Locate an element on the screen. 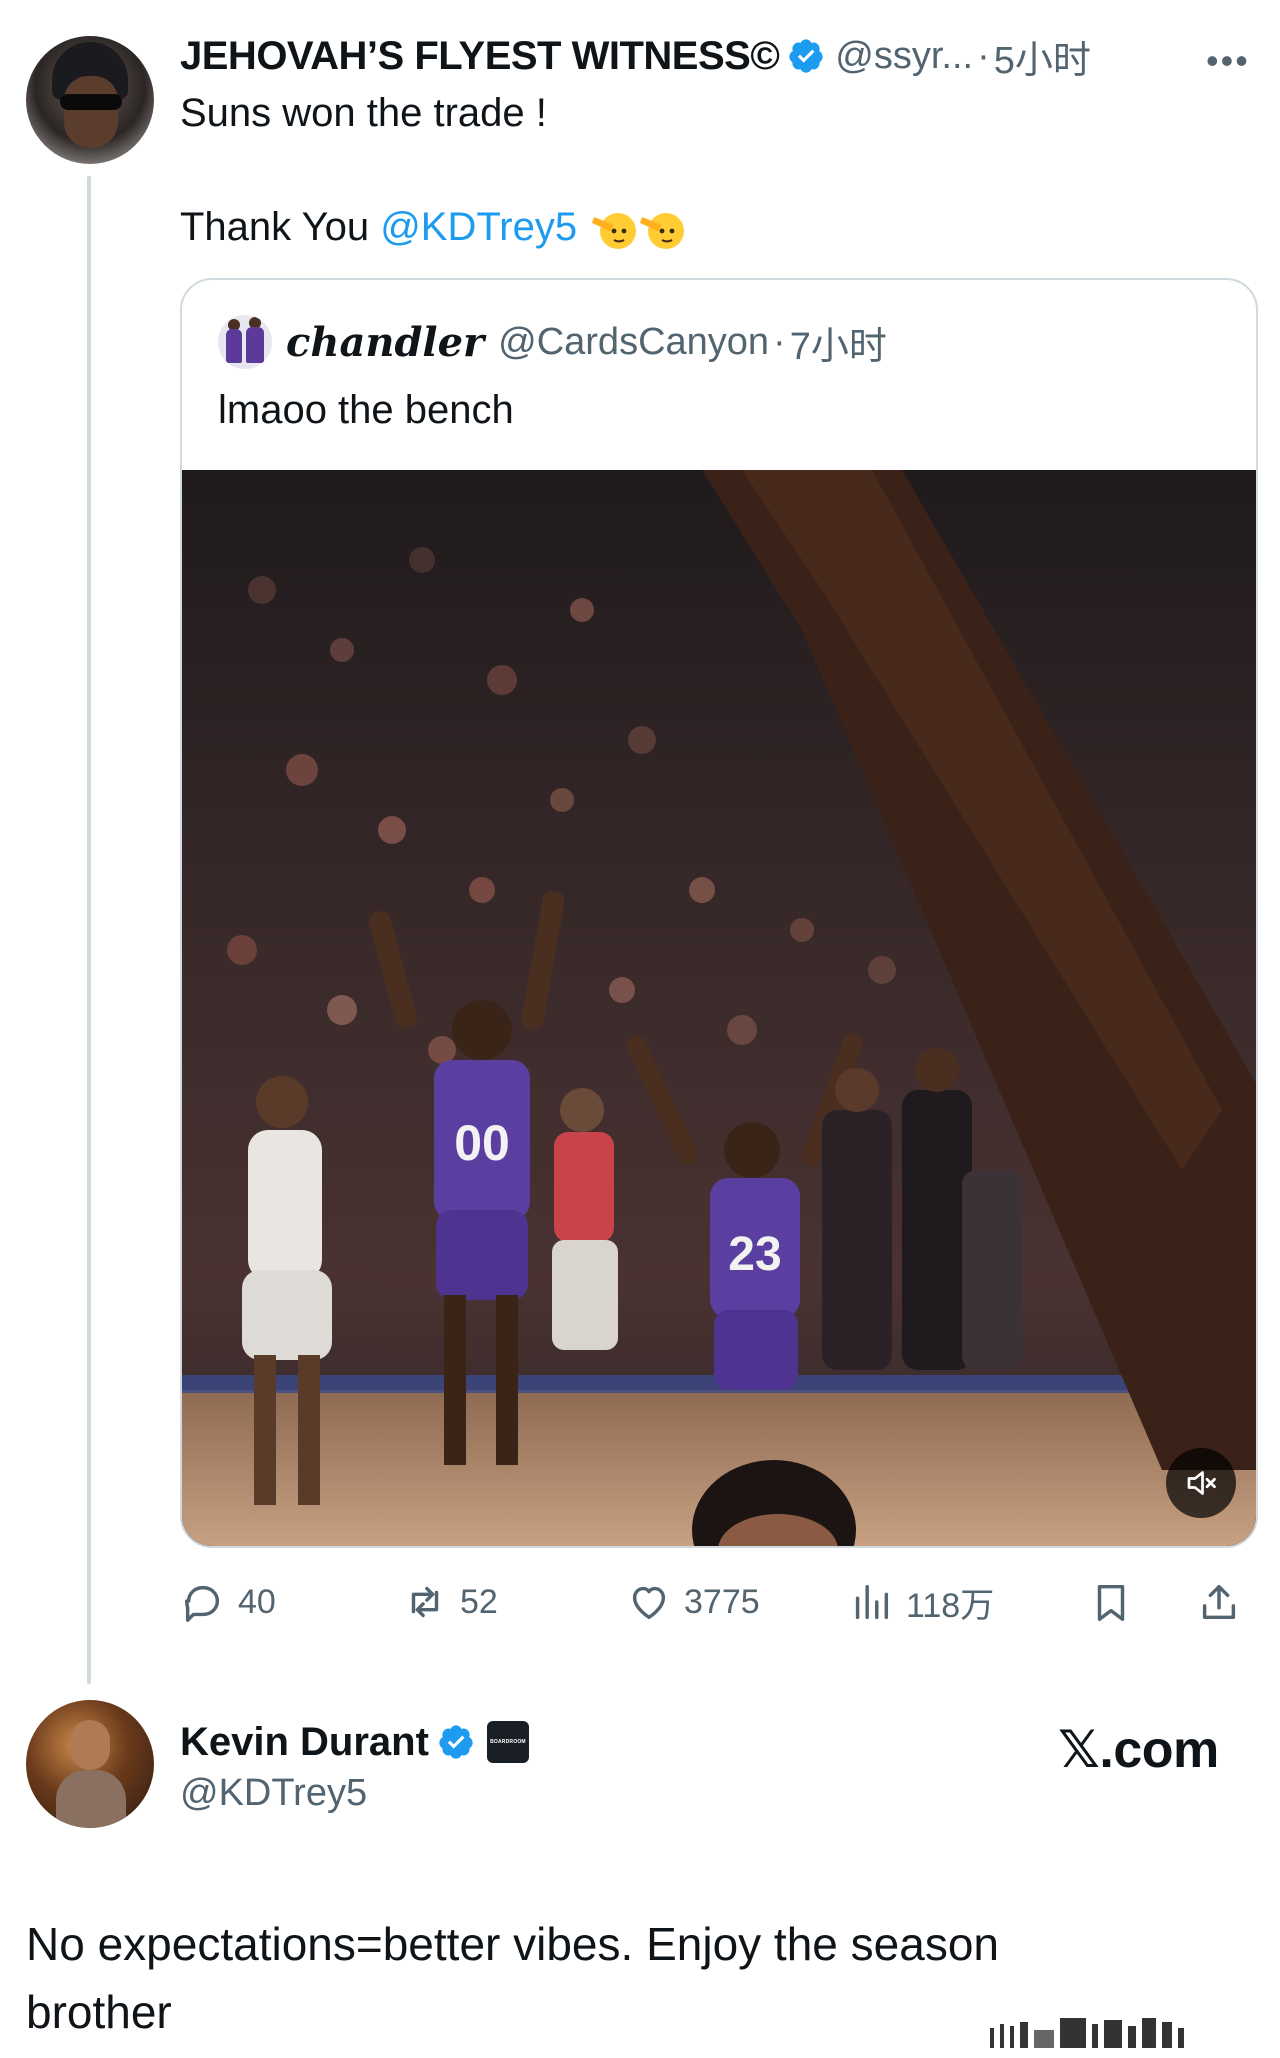 The height and width of the screenshot is (2058, 1280). views-button: 118万 is located at coordinates (921, 1602).